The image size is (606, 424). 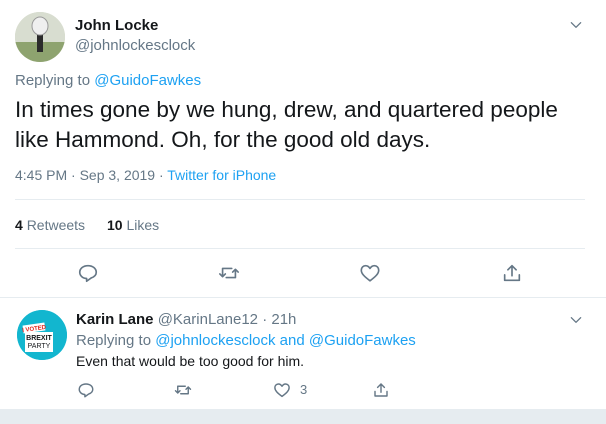 I want to click on replying-to: Replying to @GuidoFawkes, so click(x=108, y=80).